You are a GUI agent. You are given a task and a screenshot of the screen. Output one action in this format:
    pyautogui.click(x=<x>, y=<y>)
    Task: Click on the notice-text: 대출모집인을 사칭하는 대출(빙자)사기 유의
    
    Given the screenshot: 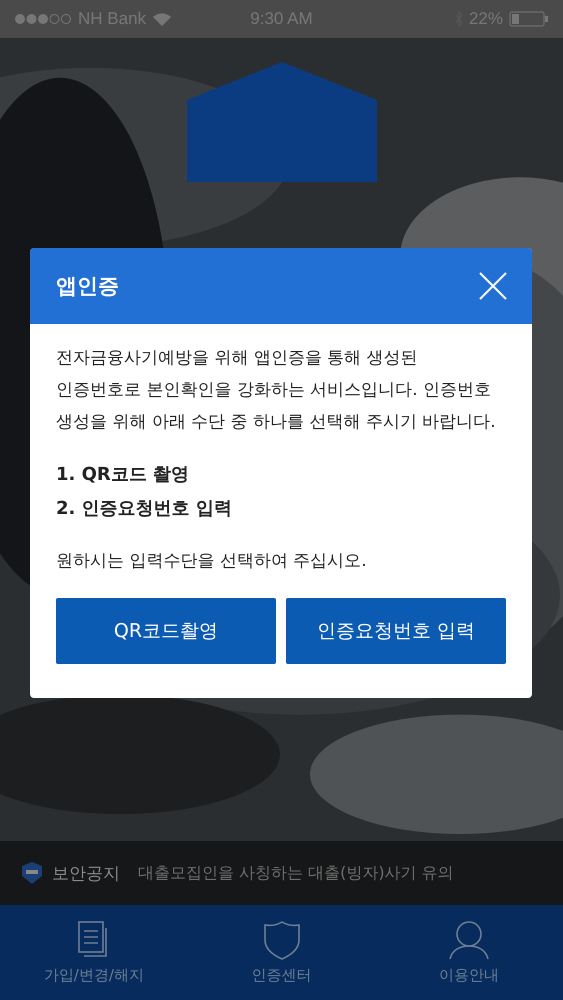 What is the action you would take?
    pyautogui.click(x=296, y=873)
    